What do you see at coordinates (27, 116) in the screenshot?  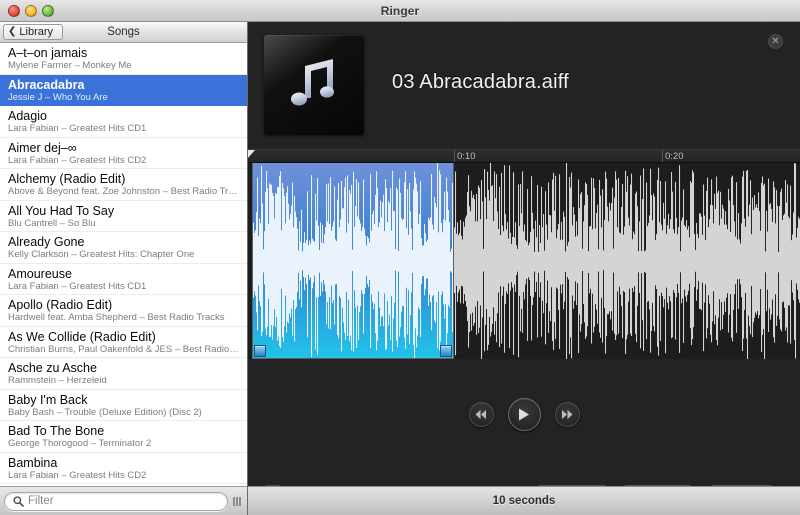 I see `song-title: Adagio` at bounding box center [27, 116].